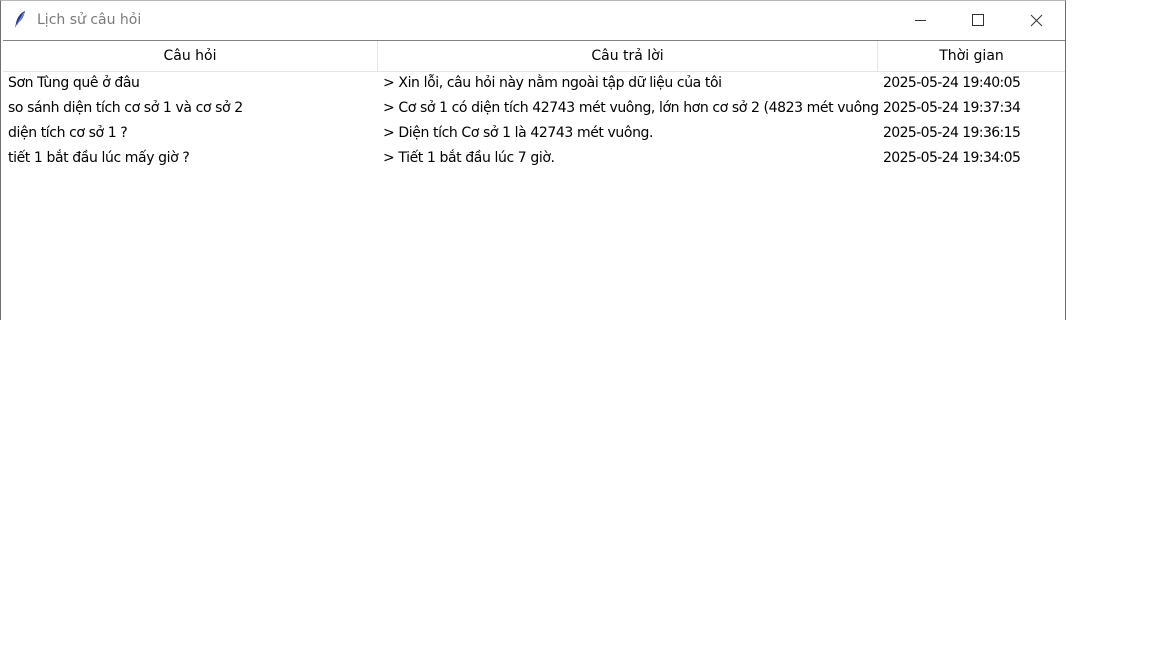 This screenshot has width=1152, height=648. I want to click on time-cell: 2025-05-24 19:34:05, so click(952, 158).